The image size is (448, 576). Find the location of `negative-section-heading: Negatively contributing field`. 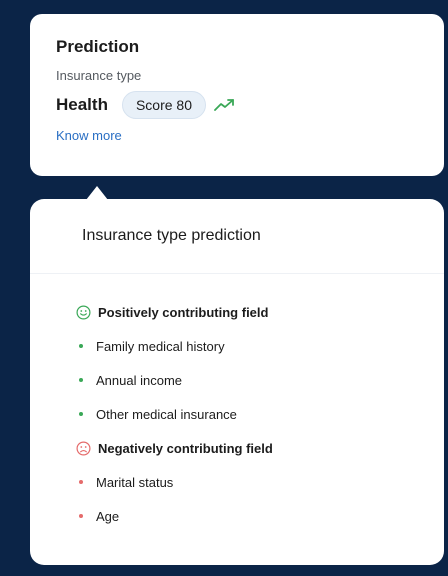

negative-section-heading: Negatively contributing field is located at coordinates (260, 448).